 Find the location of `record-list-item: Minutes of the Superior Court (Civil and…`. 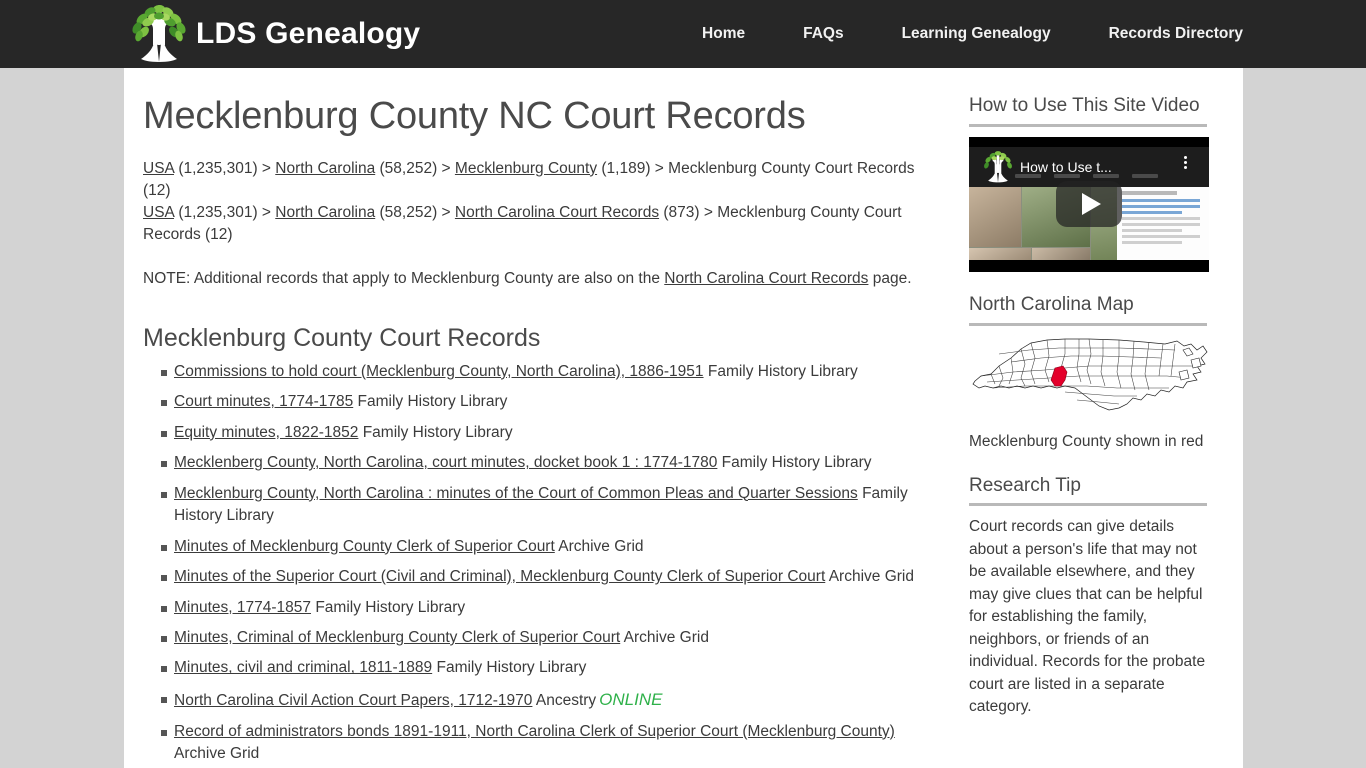

record-list-item: Minutes of the Superior Court (Civil and… is located at coordinates (545, 577).